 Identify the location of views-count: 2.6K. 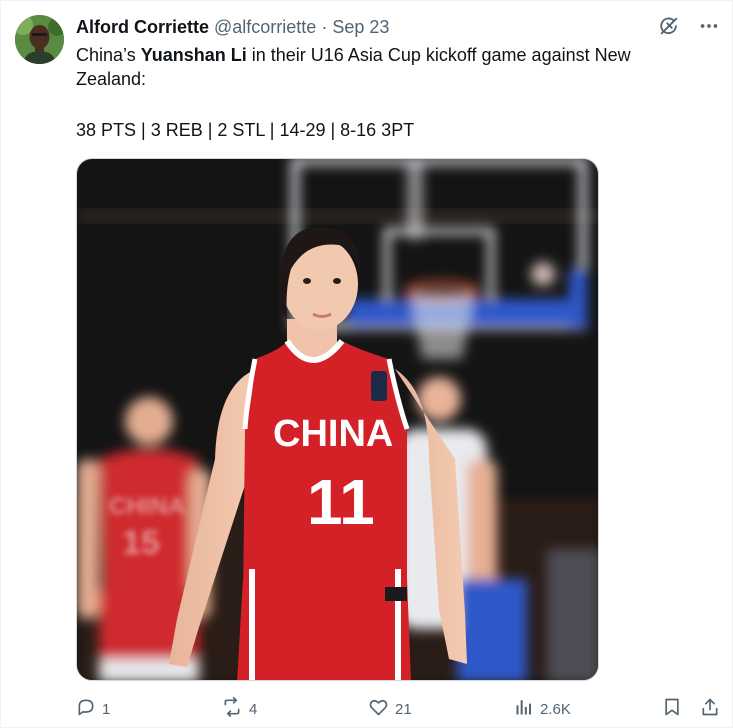
(555, 709).